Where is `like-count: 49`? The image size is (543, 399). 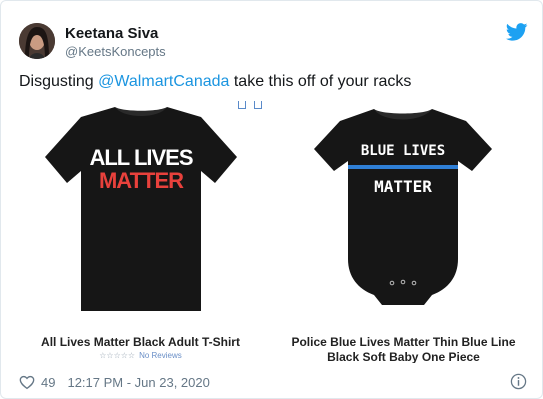
like-count: 49 is located at coordinates (48, 382).